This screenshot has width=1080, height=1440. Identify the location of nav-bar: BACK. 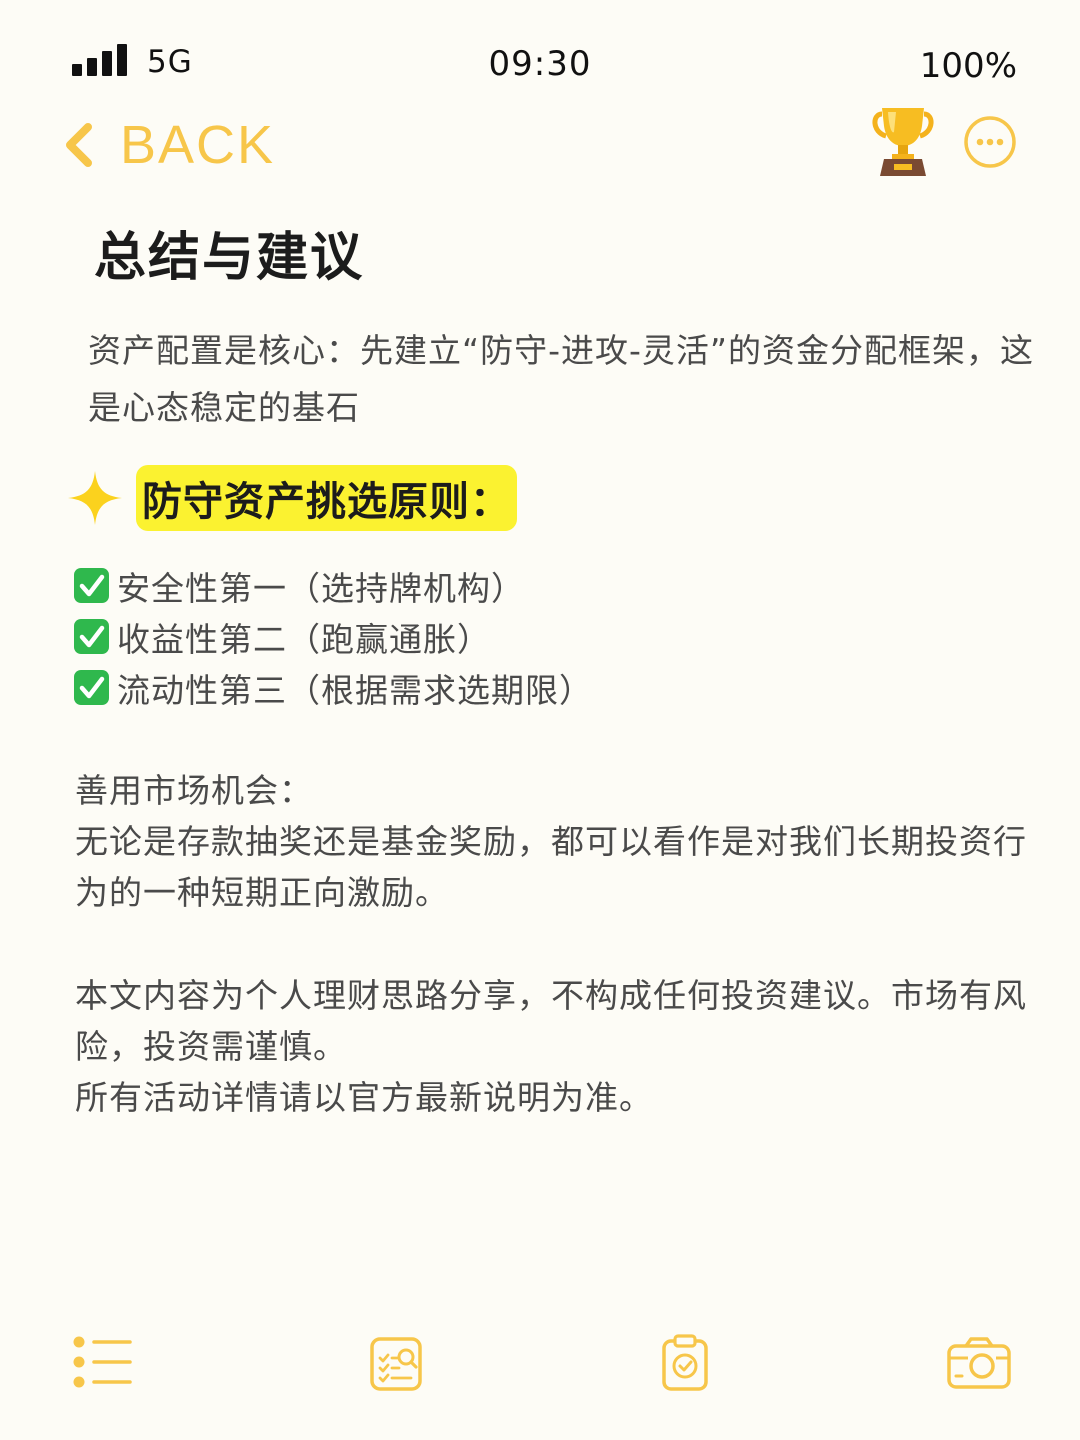
(540, 145).